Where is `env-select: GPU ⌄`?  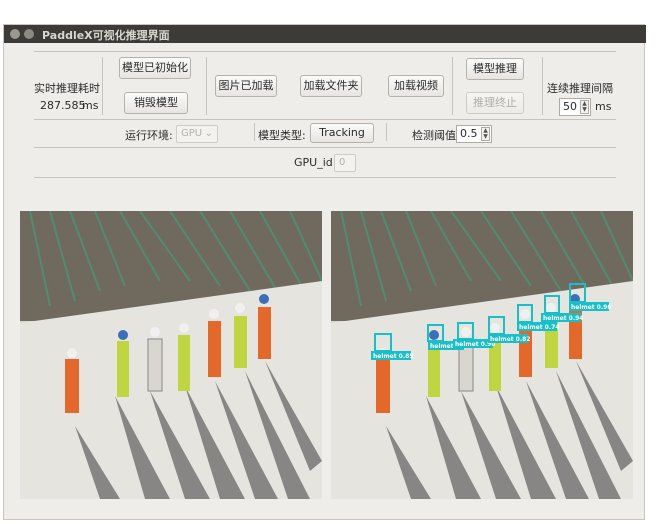
env-select: GPU ⌄ is located at coordinates (197, 134).